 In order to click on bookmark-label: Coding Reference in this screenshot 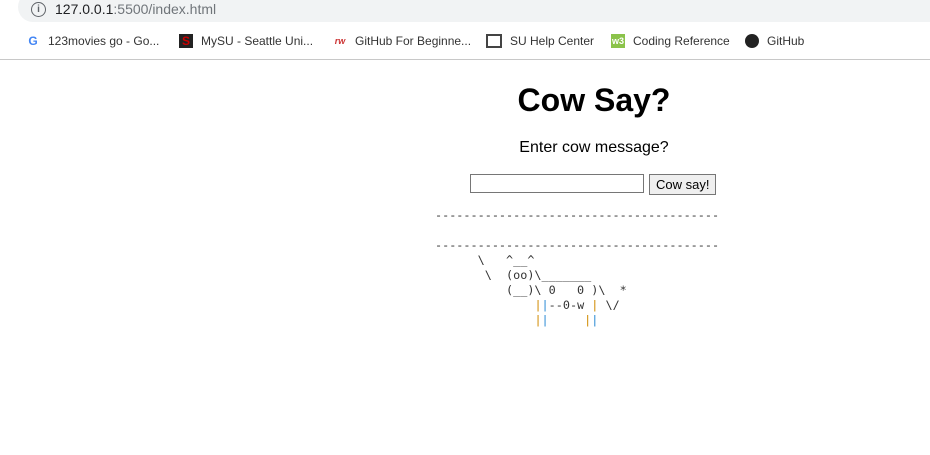, I will do `click(681, 41)`.